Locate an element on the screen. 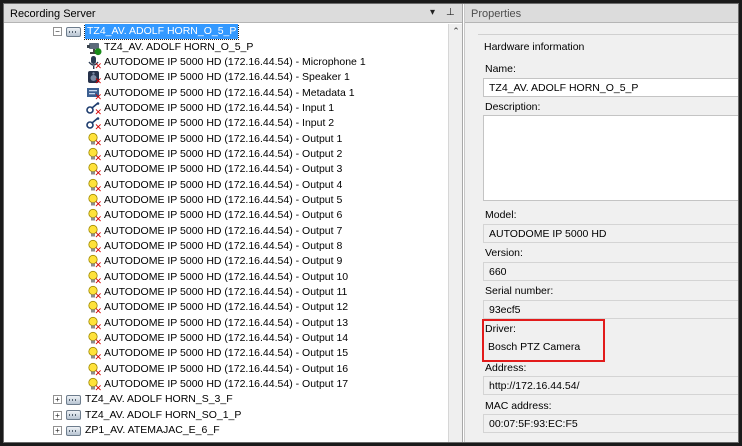  model-field: AUTODOME IP 5000 HD is located at coordinates (610, 233).